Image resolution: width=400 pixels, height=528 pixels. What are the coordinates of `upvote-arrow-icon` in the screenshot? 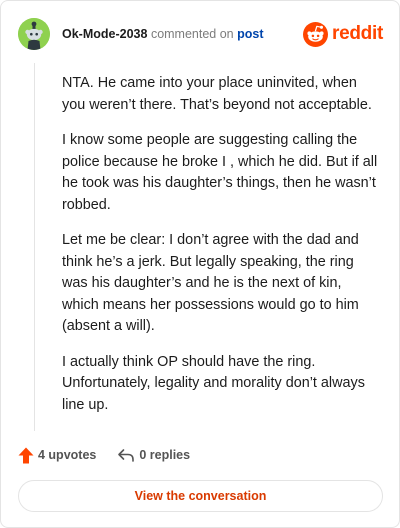 It's located at (26, 455).